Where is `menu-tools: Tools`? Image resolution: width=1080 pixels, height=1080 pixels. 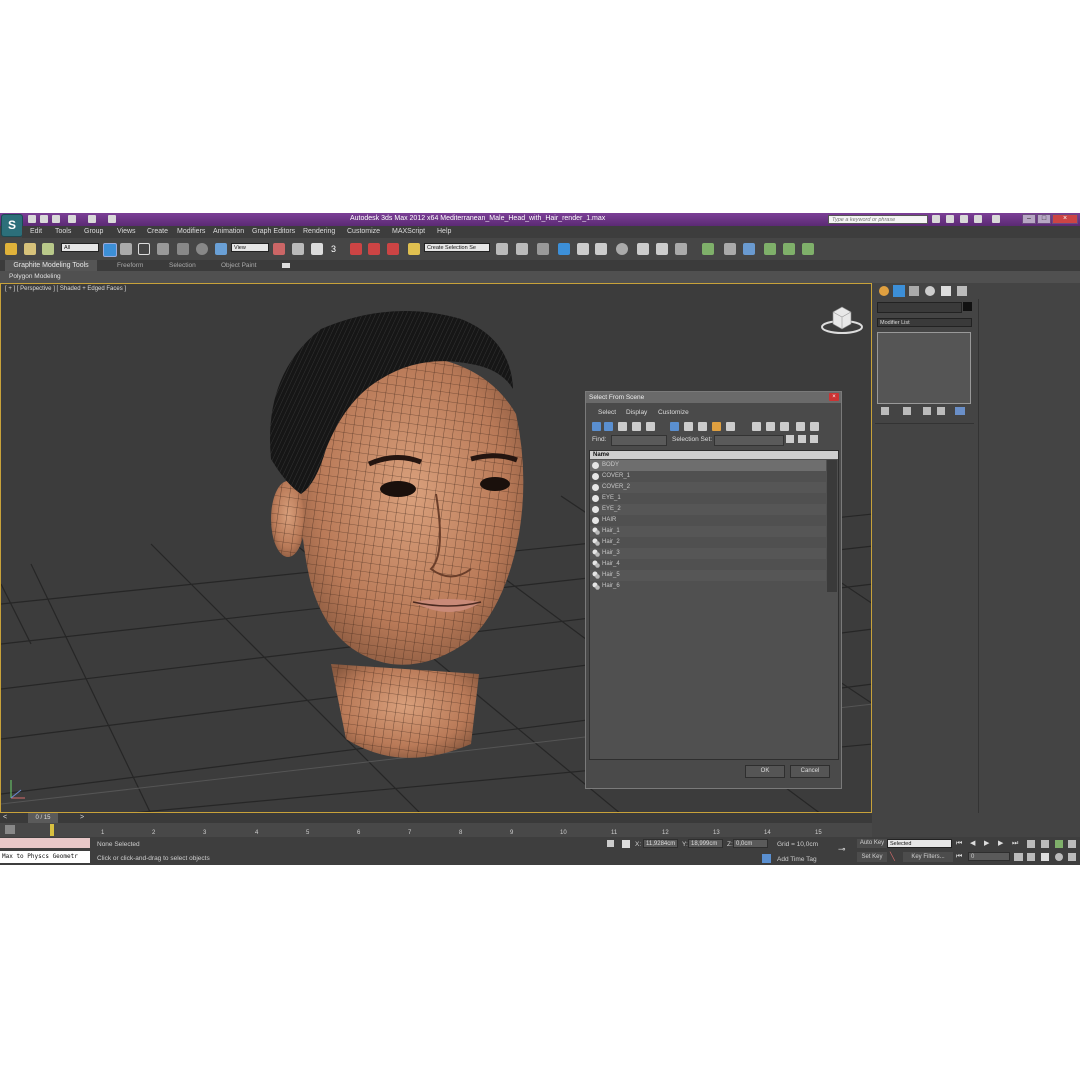
menu-tools: Tools is located at coordinates (63, 231).